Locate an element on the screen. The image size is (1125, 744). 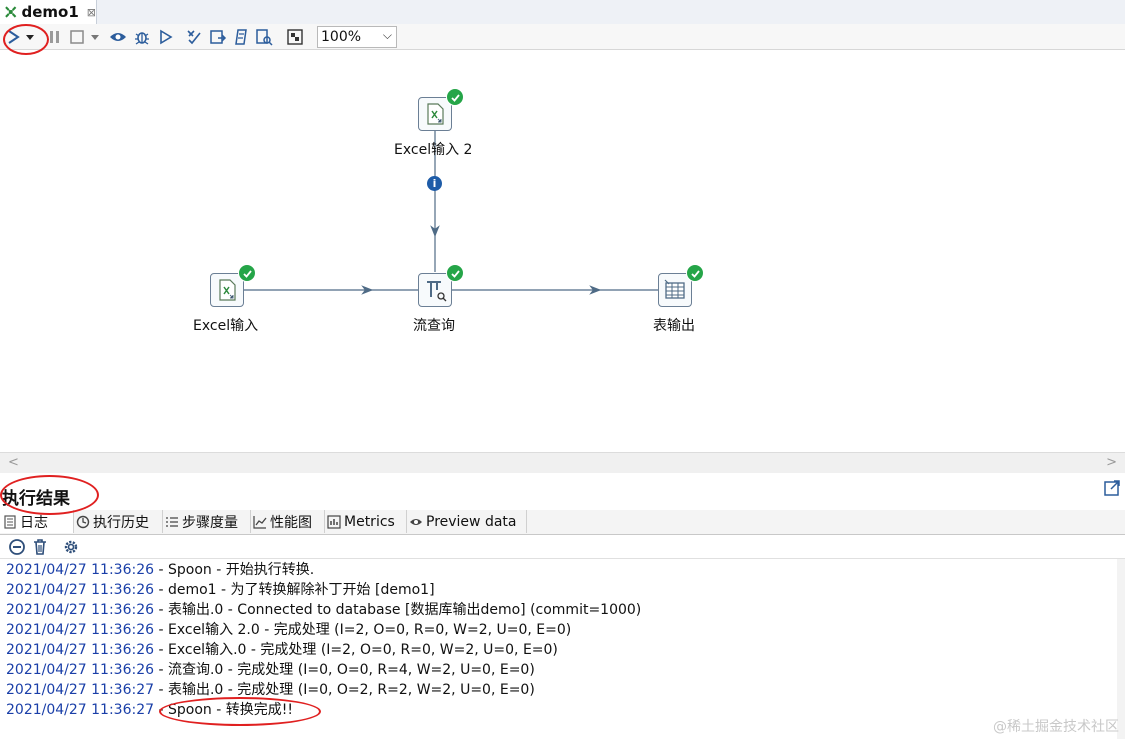
maximize-icon is located at coordinates (1112, 488).